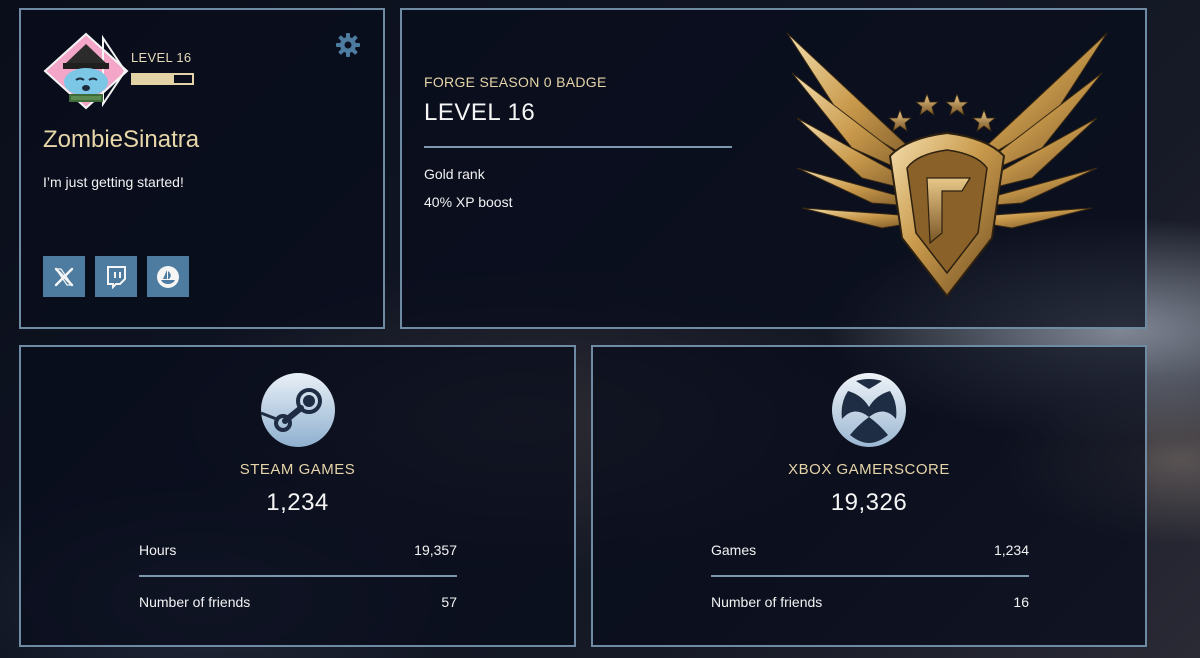 This screenshot has width=1200, height=658. I want to click on steam-games-value: 1,234, so click(297, 502).